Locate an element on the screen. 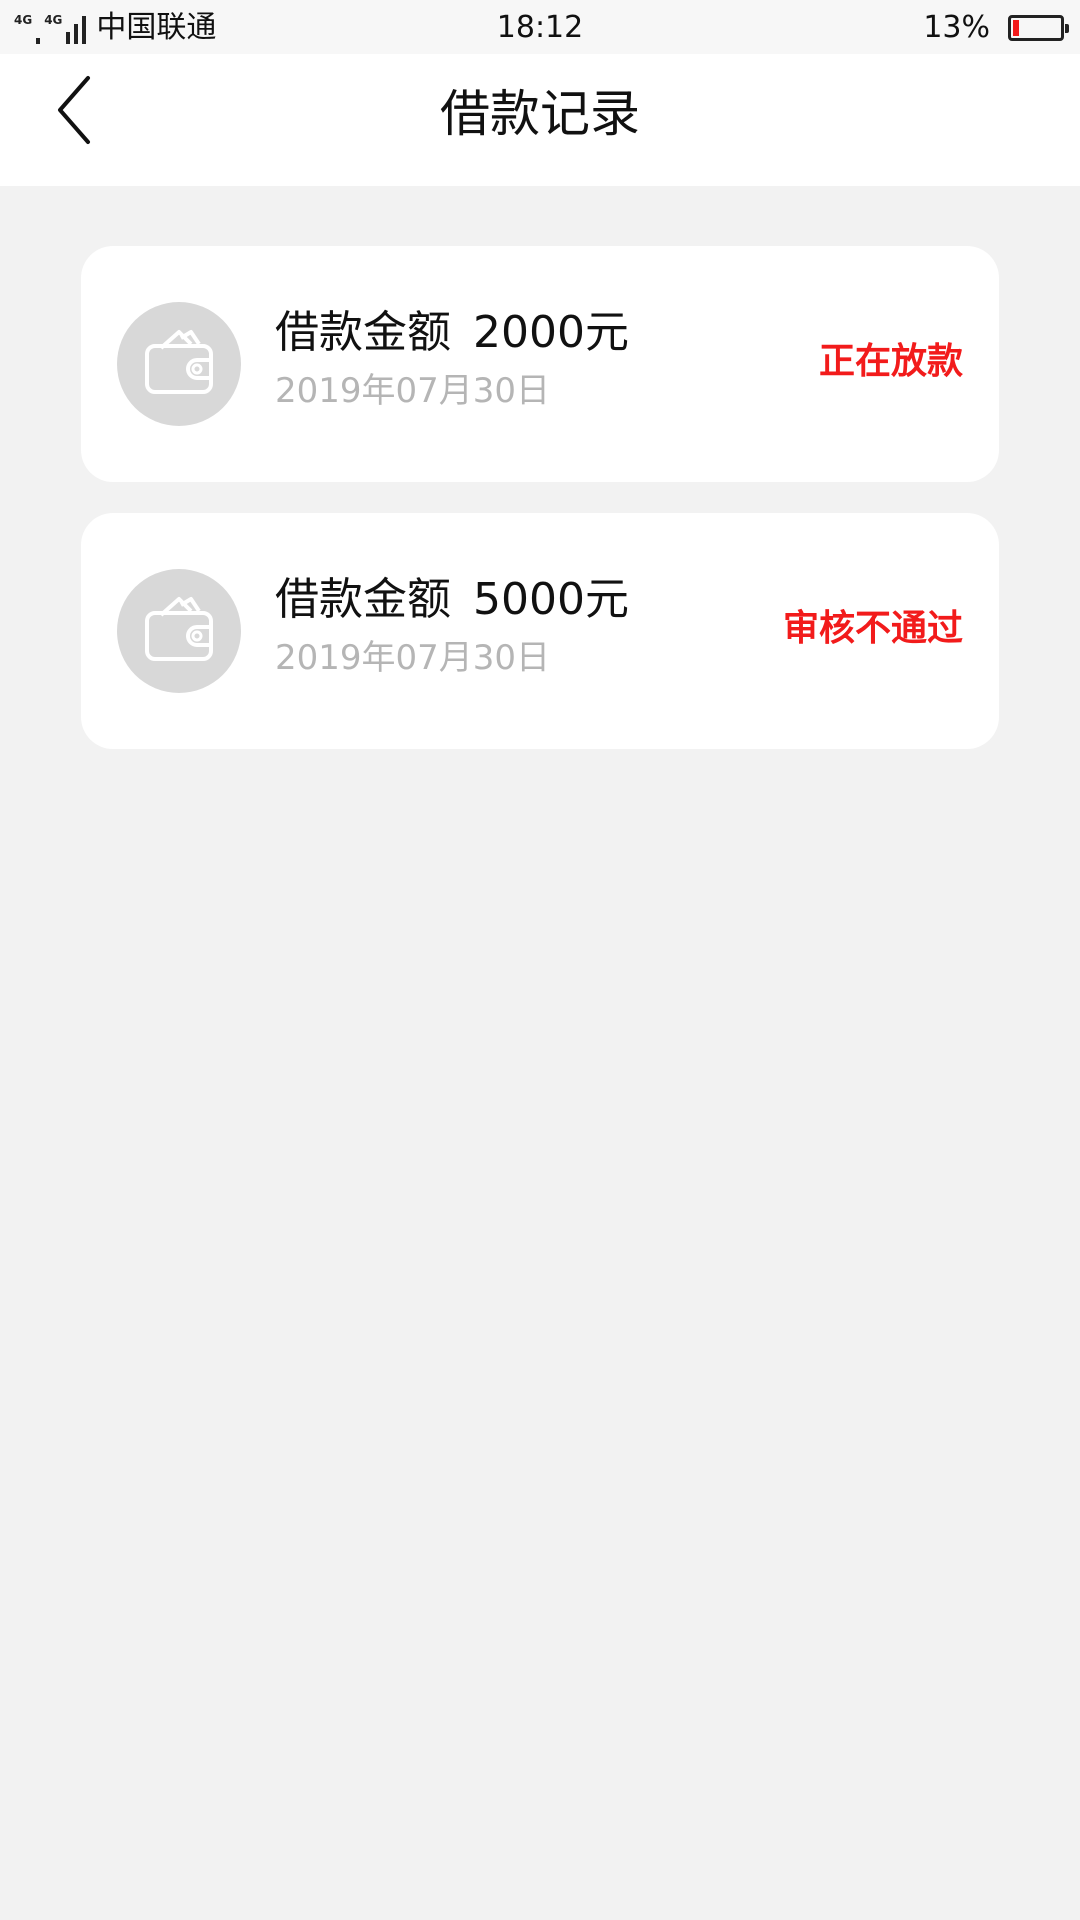  loan-amount: 借款金额 5000元 is located at coordinates (452, 600).